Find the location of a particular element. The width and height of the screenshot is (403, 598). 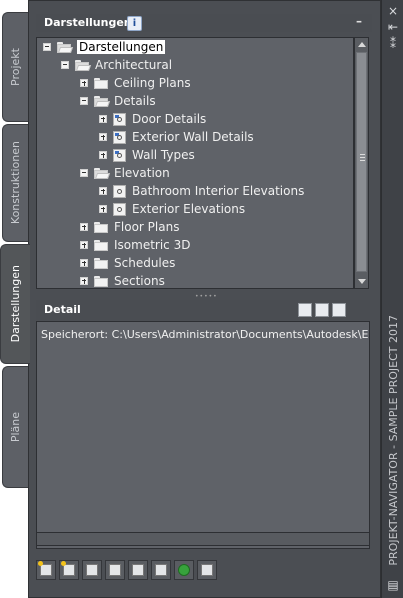

palette-title-text: PROJEKT-NAVIGATOR - SAMPLE PROJECT 2017 is located at coordinates (393, 440).